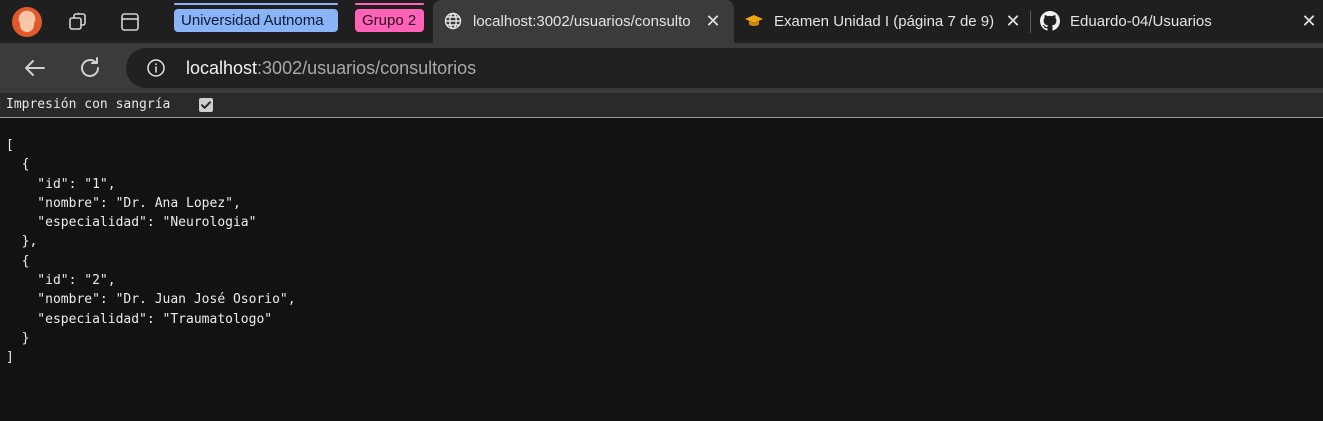 The width and height of the screenshot is (1323, 421). I want to click on tab-group-label: Universidad Autnoma, so click(252, 20).